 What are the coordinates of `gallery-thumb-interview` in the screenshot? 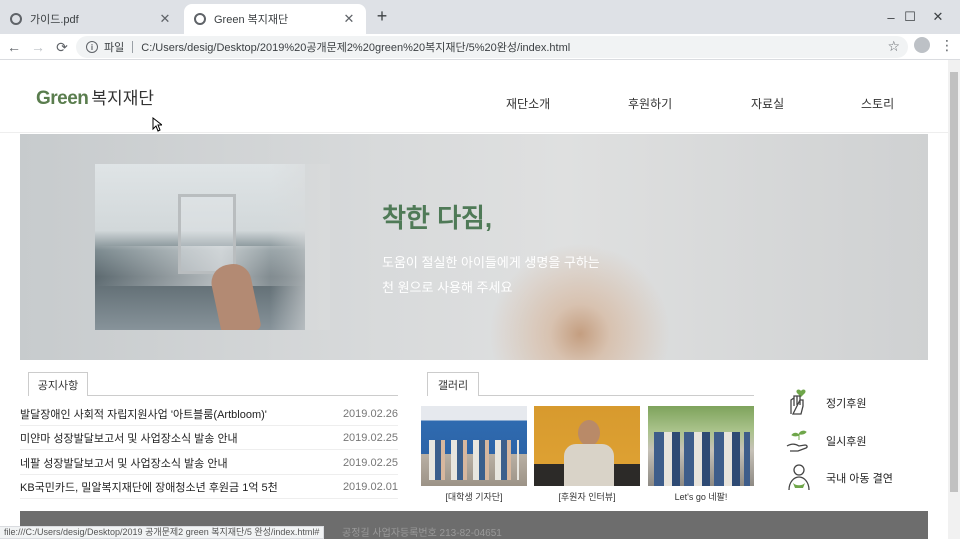 It's located at (587, 446).